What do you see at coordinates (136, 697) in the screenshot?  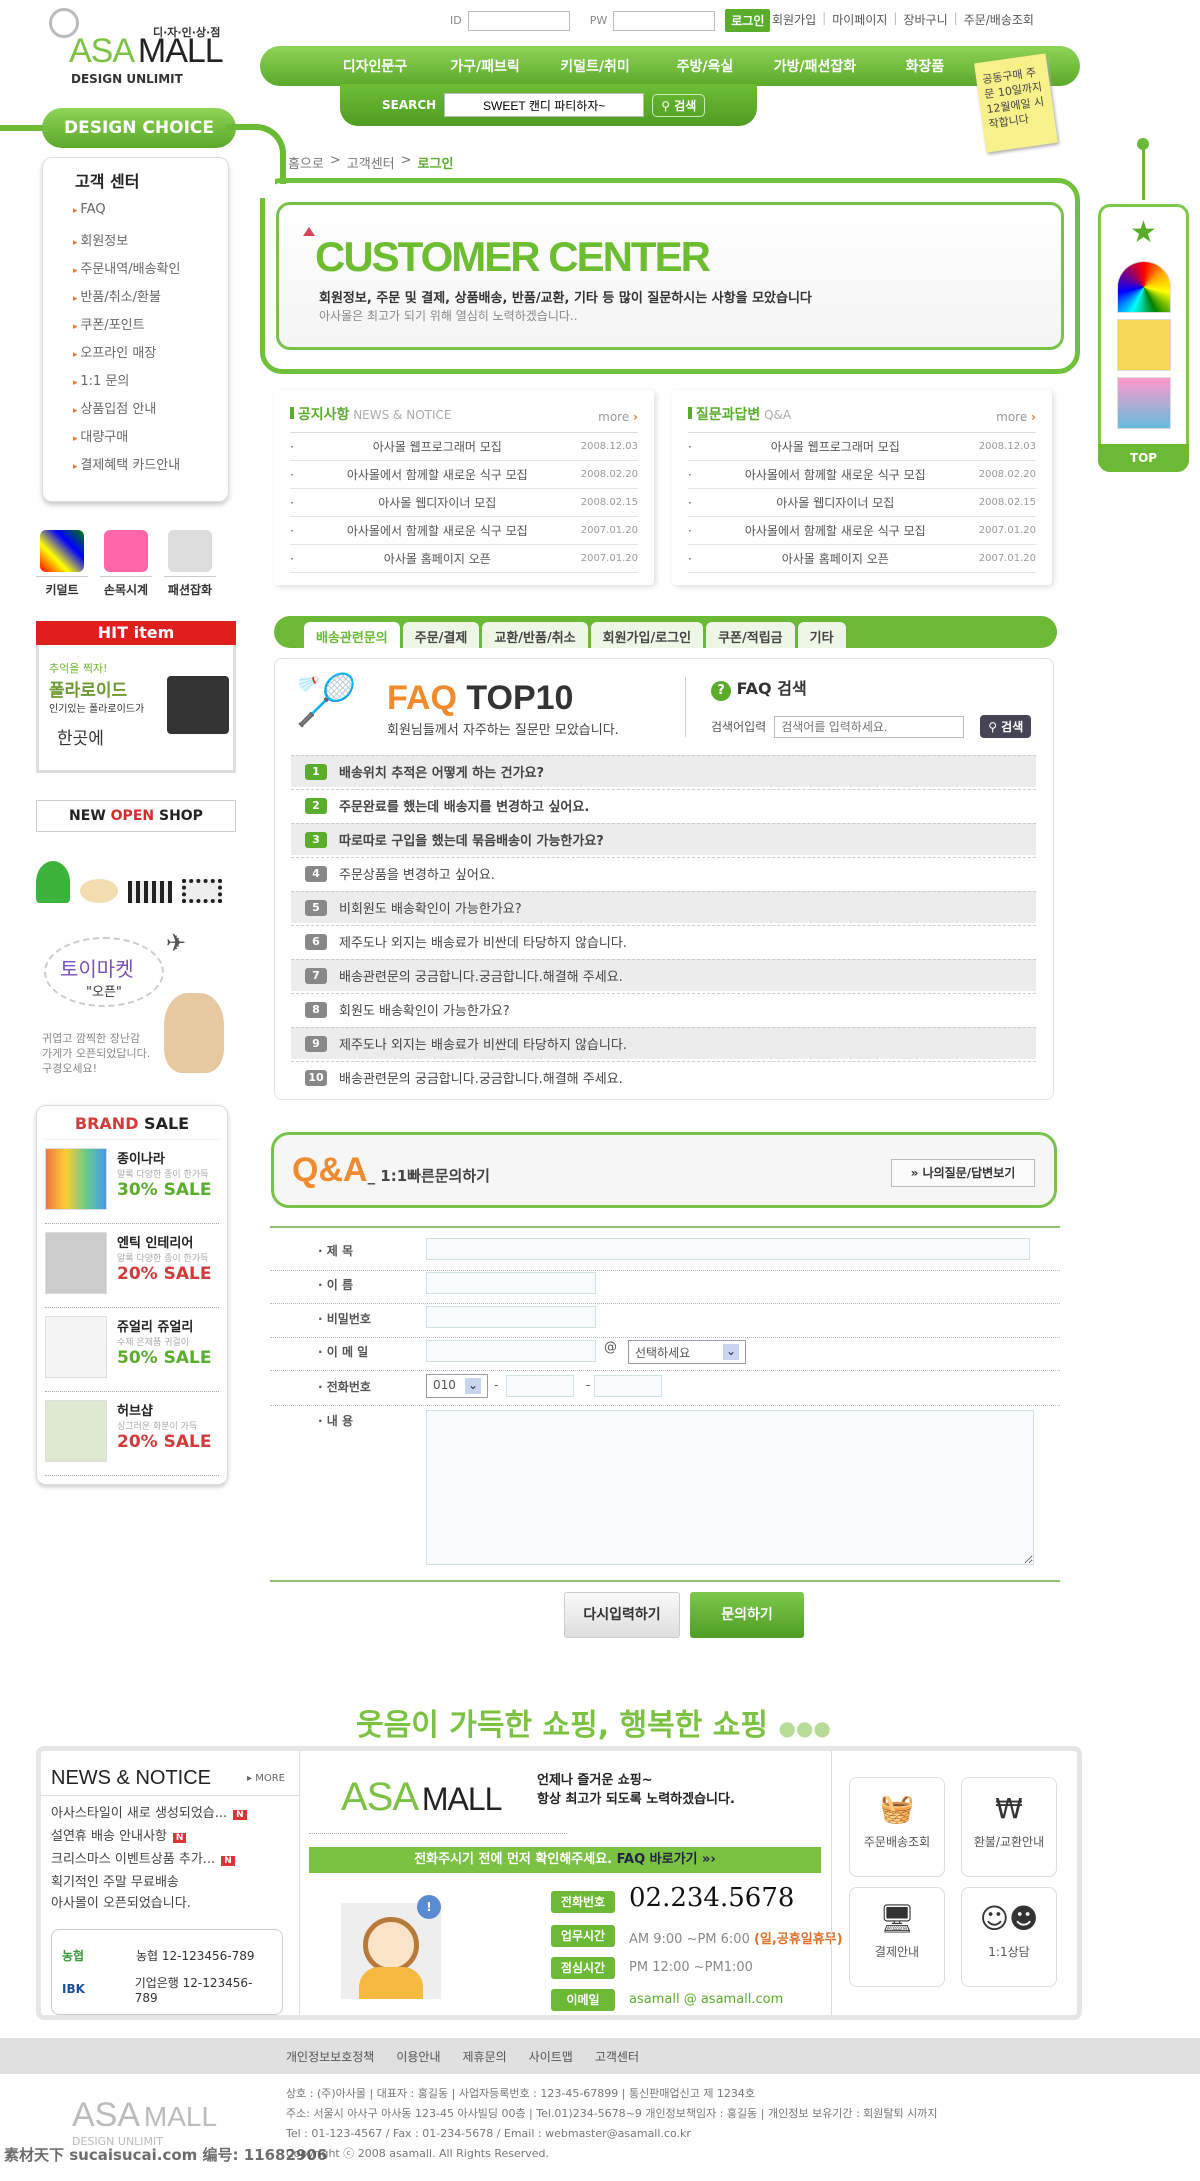 I see `hit-item-banner: HIT item 추억을 찍자! 폴라로이드 인기있는 폴라로이드가 한곳에` at bounding box center [136, 697].